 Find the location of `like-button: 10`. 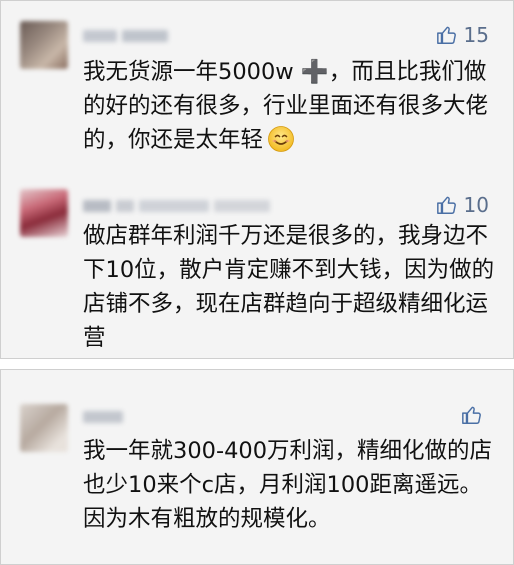

like-button: 10 is located at coordinates (462, 205).